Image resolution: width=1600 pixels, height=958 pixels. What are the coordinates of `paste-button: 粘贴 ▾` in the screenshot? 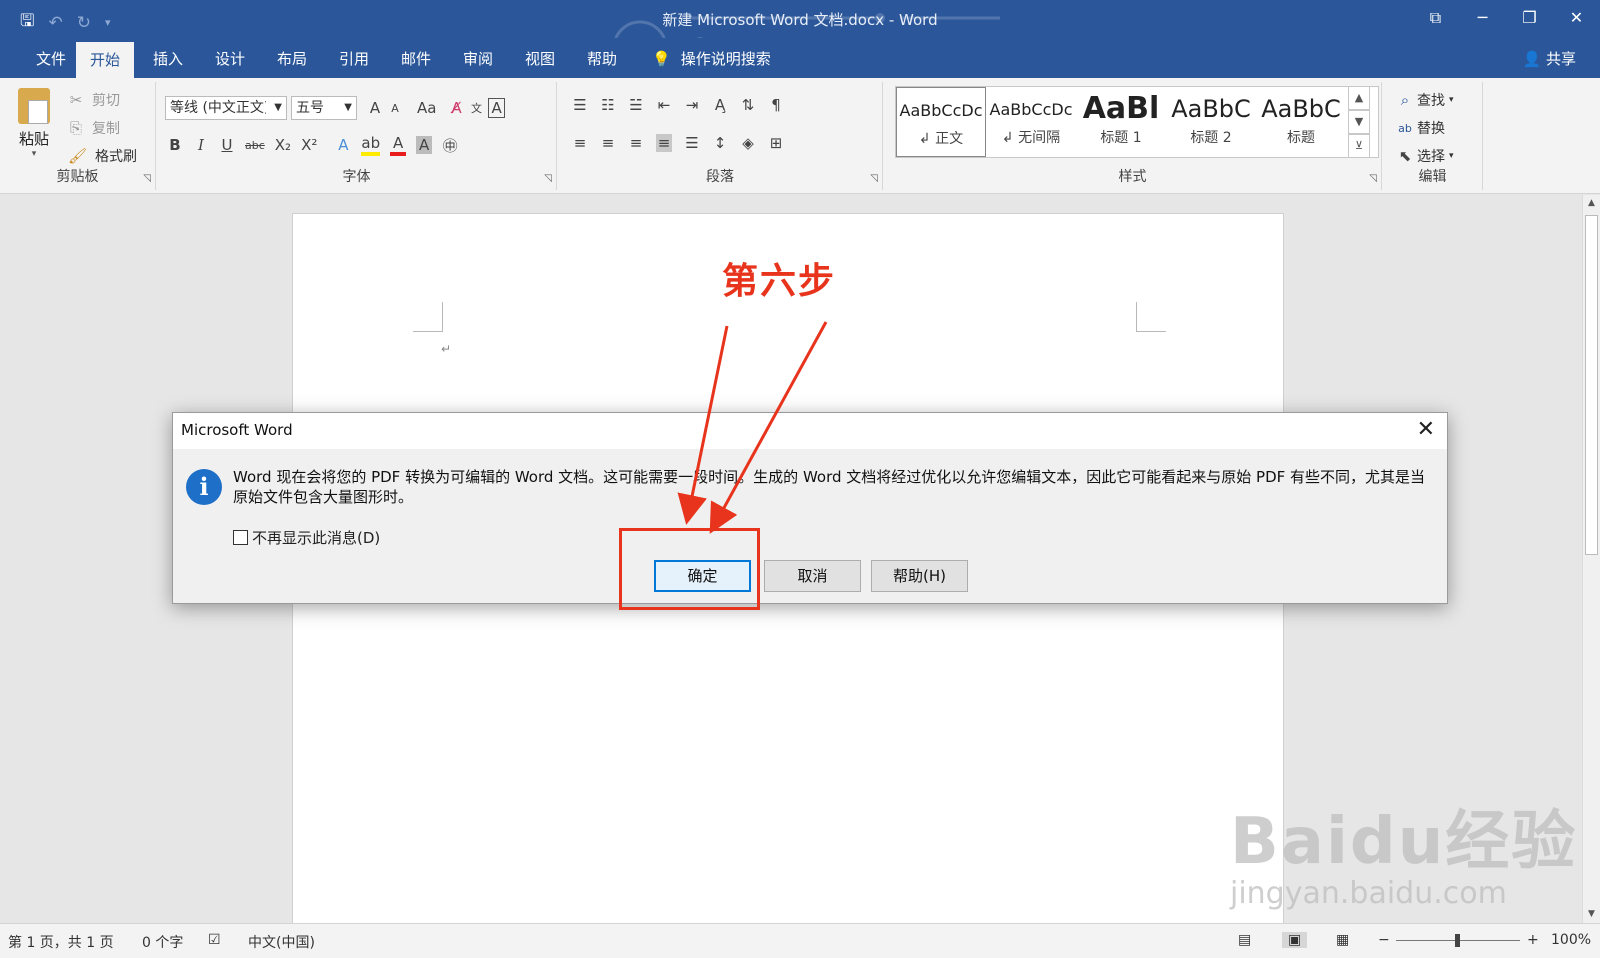 It's located at (34, 123).